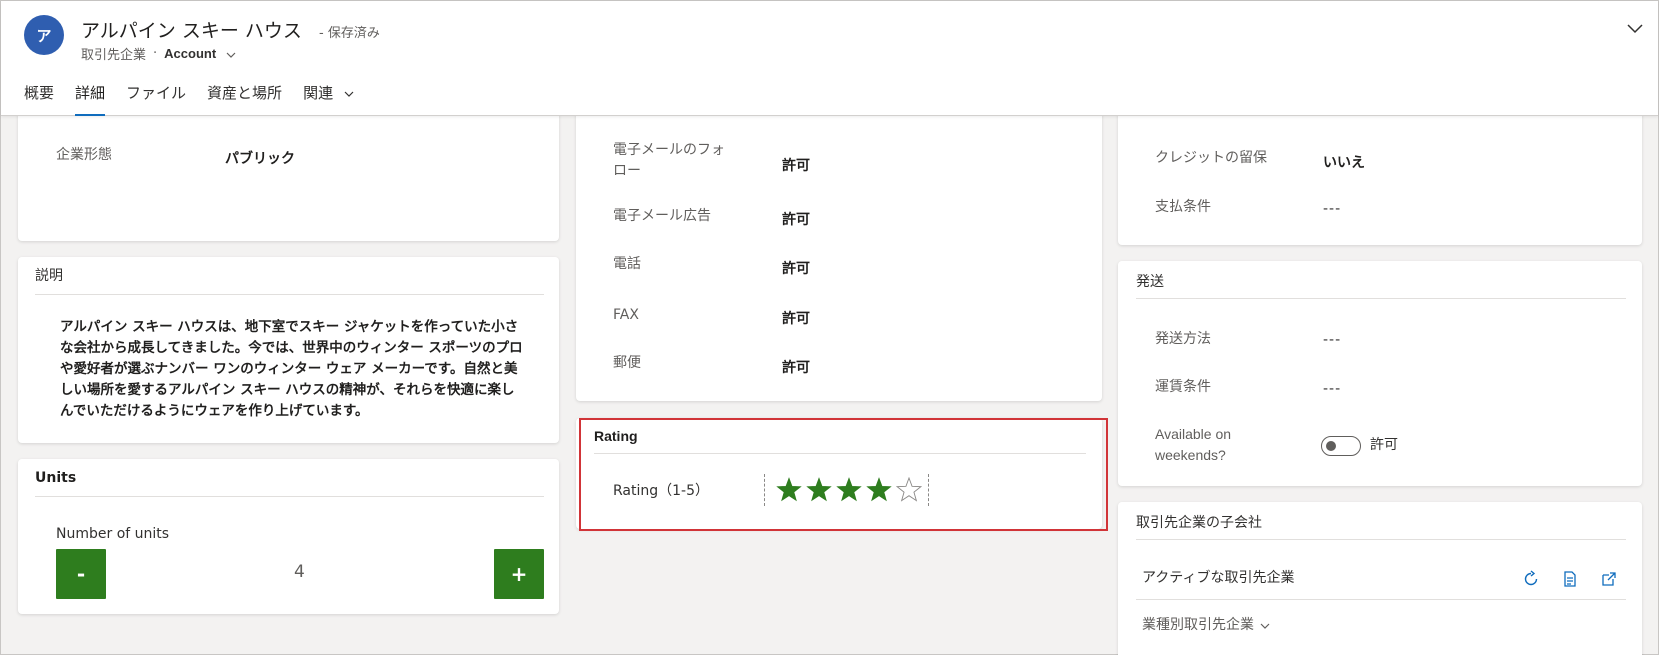 The width and height of the screenshot is (1659, 655). Describe the element at coordinates (796, 219) in the screenshot. I see `email-marketing-value: 許可` at that location.